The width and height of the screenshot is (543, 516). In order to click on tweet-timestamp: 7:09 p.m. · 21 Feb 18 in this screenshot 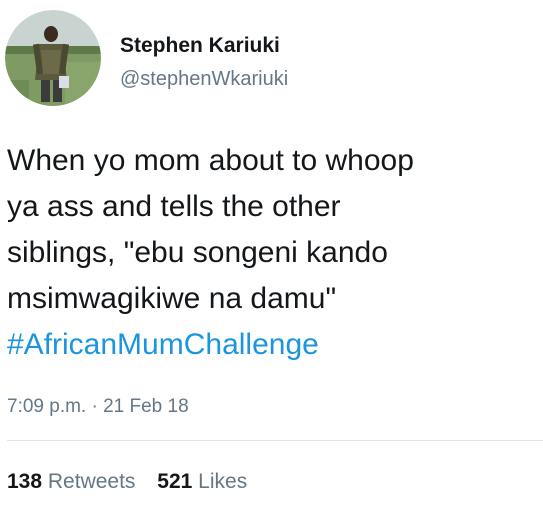, I will do `click(98, 407)`.